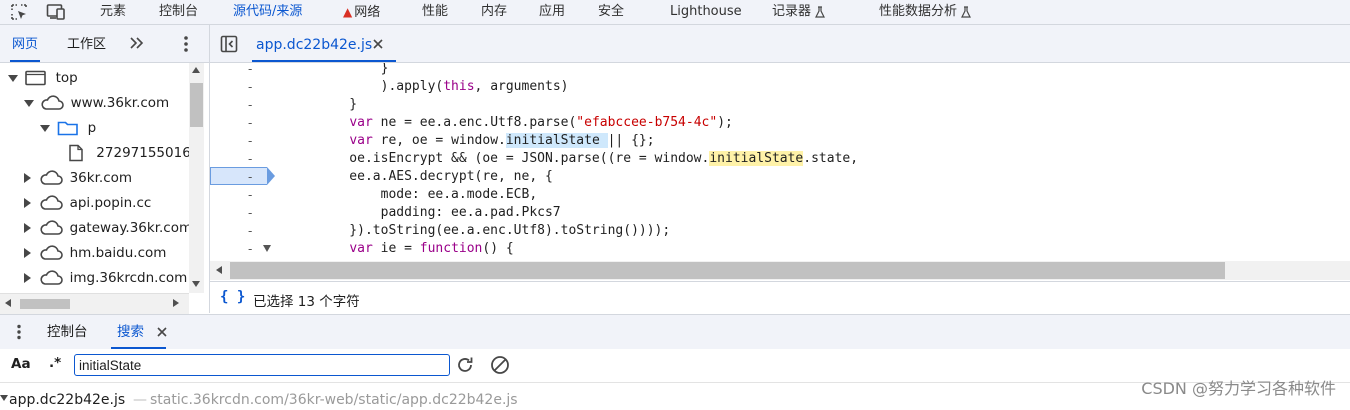 Image resolution: width=1350 pixels, height=410 pixels. What do you see at coordinates (25, 43) in the screenshot?
I see `tab-page: 网页` at bounding box center [25, 43].